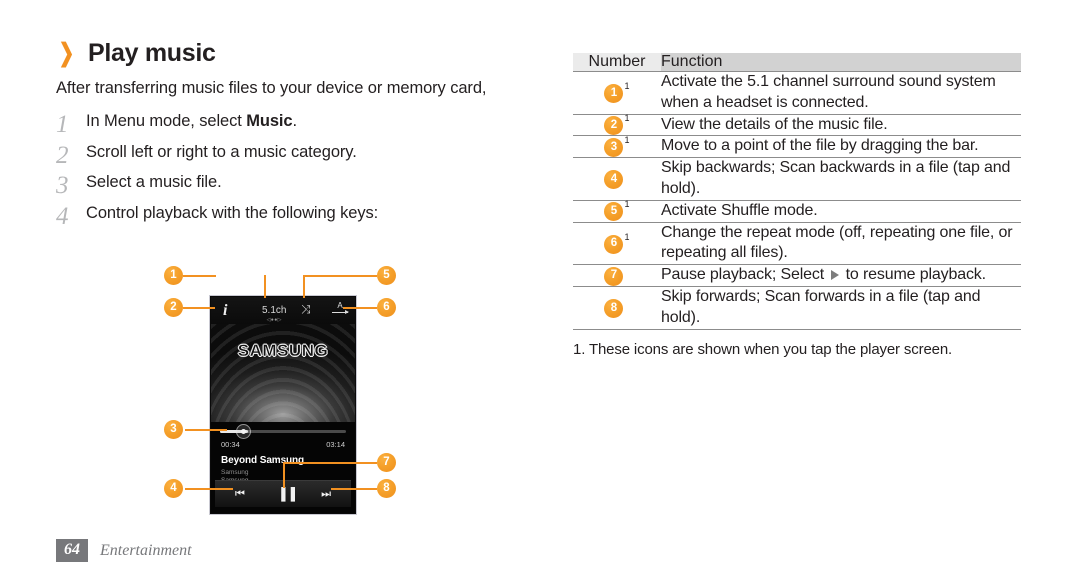  I want to click on album-art: SAMSUNG, so click(283, 373).